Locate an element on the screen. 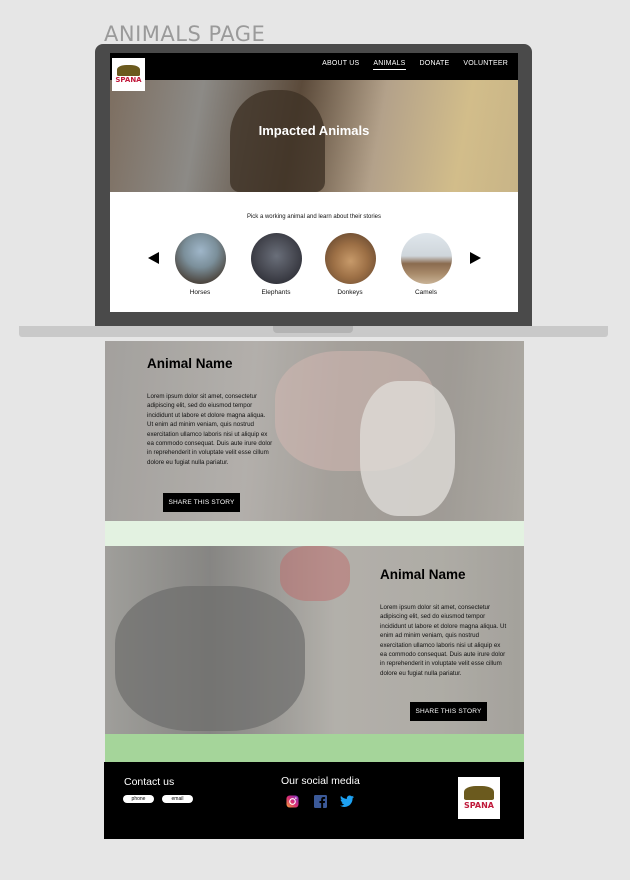 The height and width of the screenshot is (880, 630). page-label: ANIMALS PAGE is located at coordinates (185, 34).